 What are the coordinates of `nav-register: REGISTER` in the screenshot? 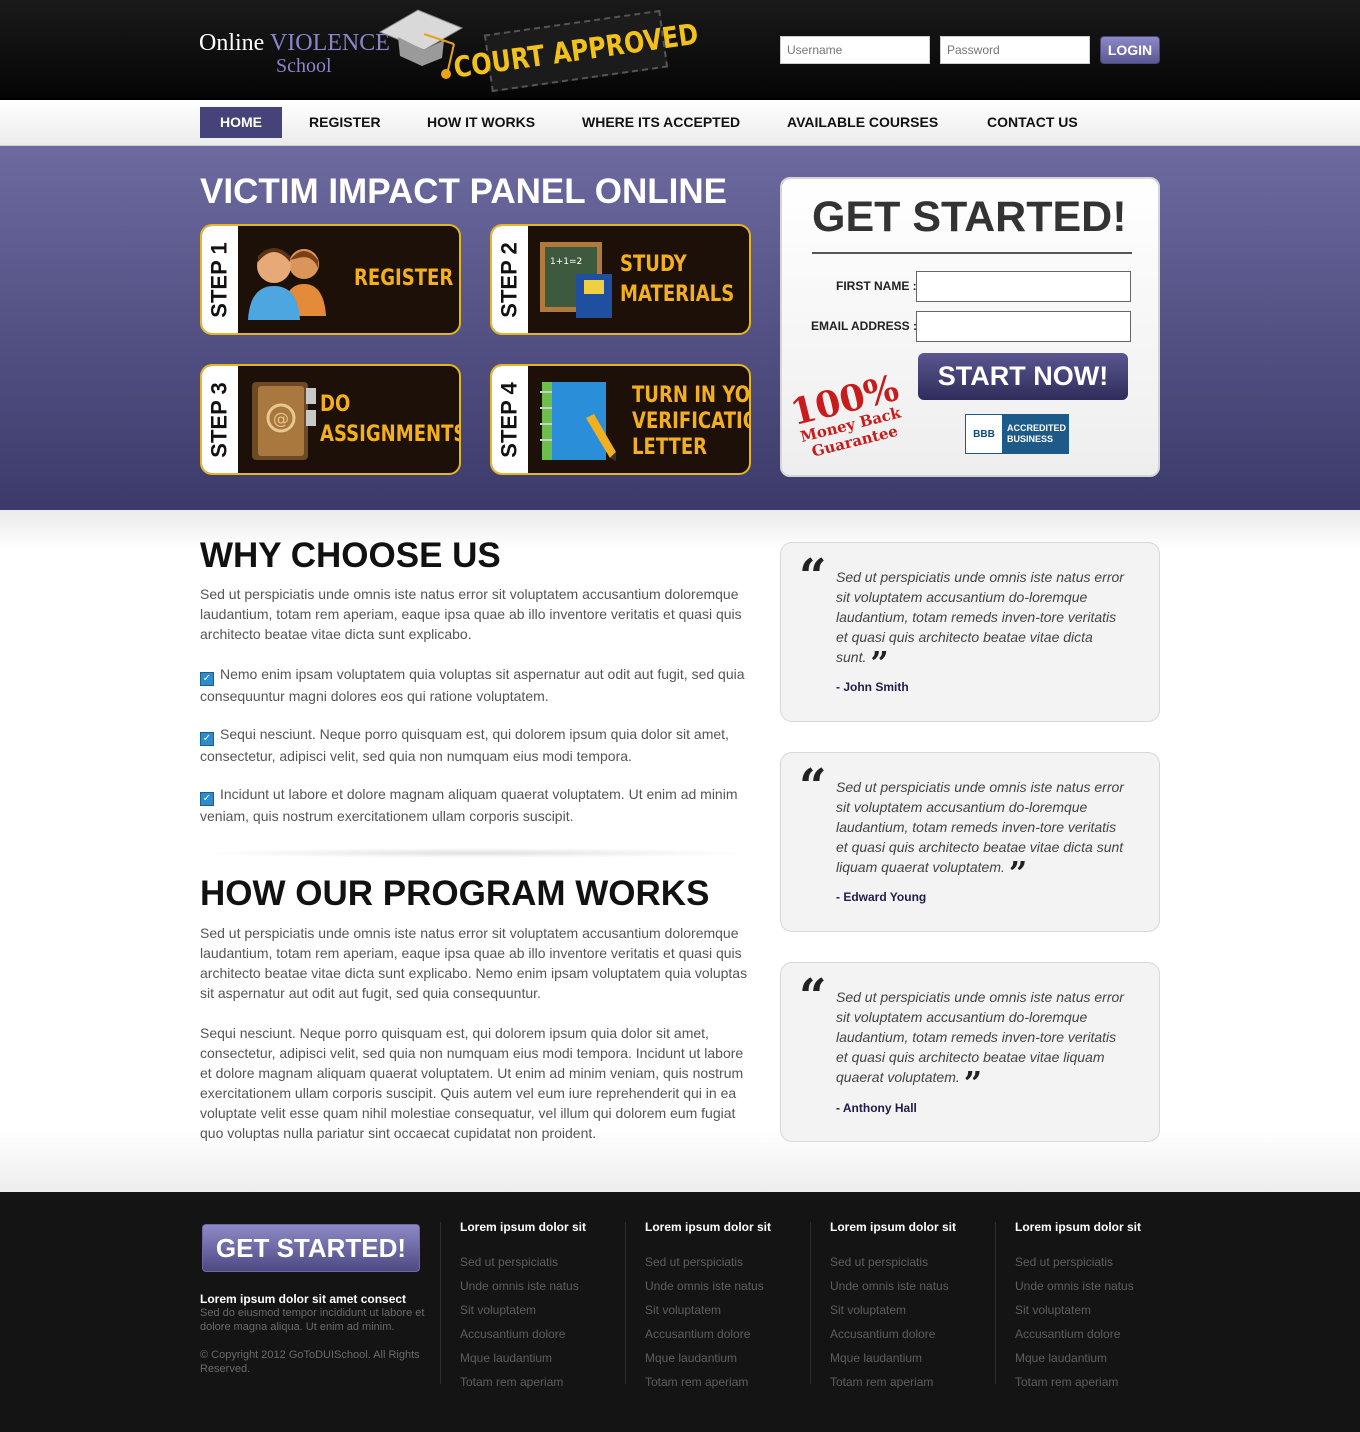 It's located at (345, 122).